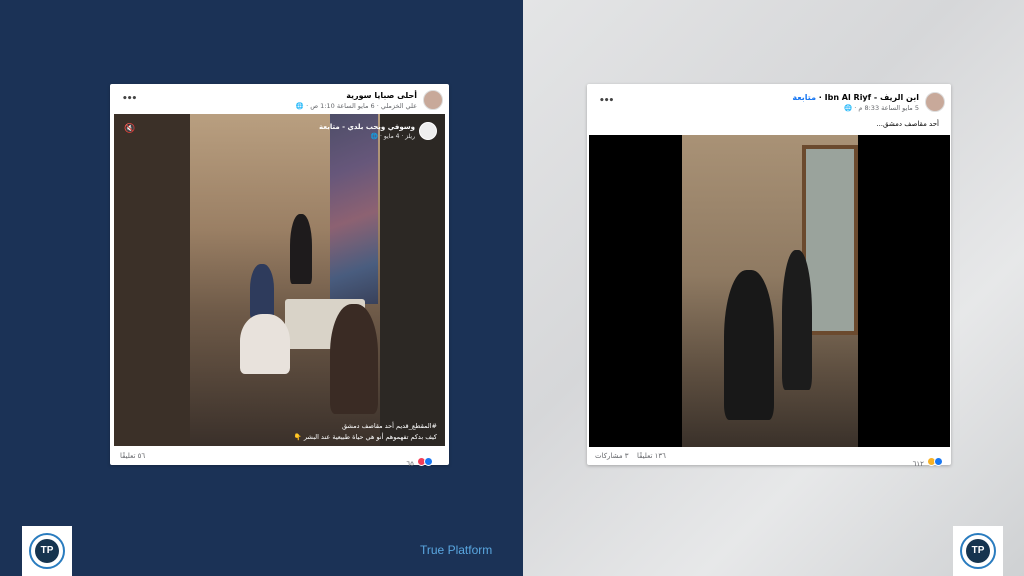 The height and width of the screenshot is (576, 1024). Describe the element at coordinates (132, 456) in the screenshot. I see `comments-count: ٥٦ تعليقًا` at that location.